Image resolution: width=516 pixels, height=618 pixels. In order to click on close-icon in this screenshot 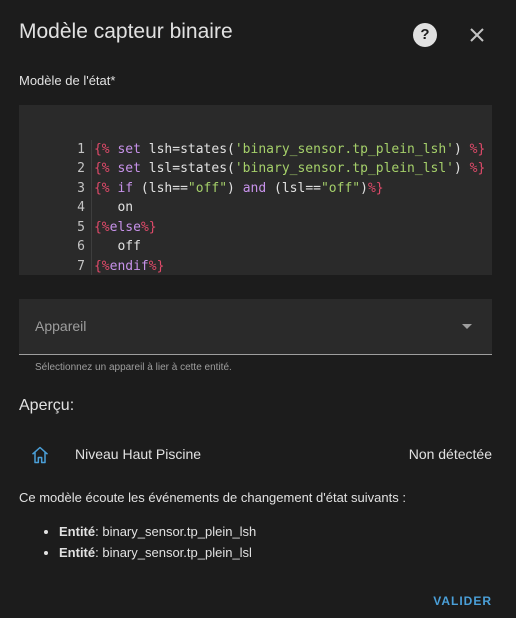, I will do `click(477, 35)`.